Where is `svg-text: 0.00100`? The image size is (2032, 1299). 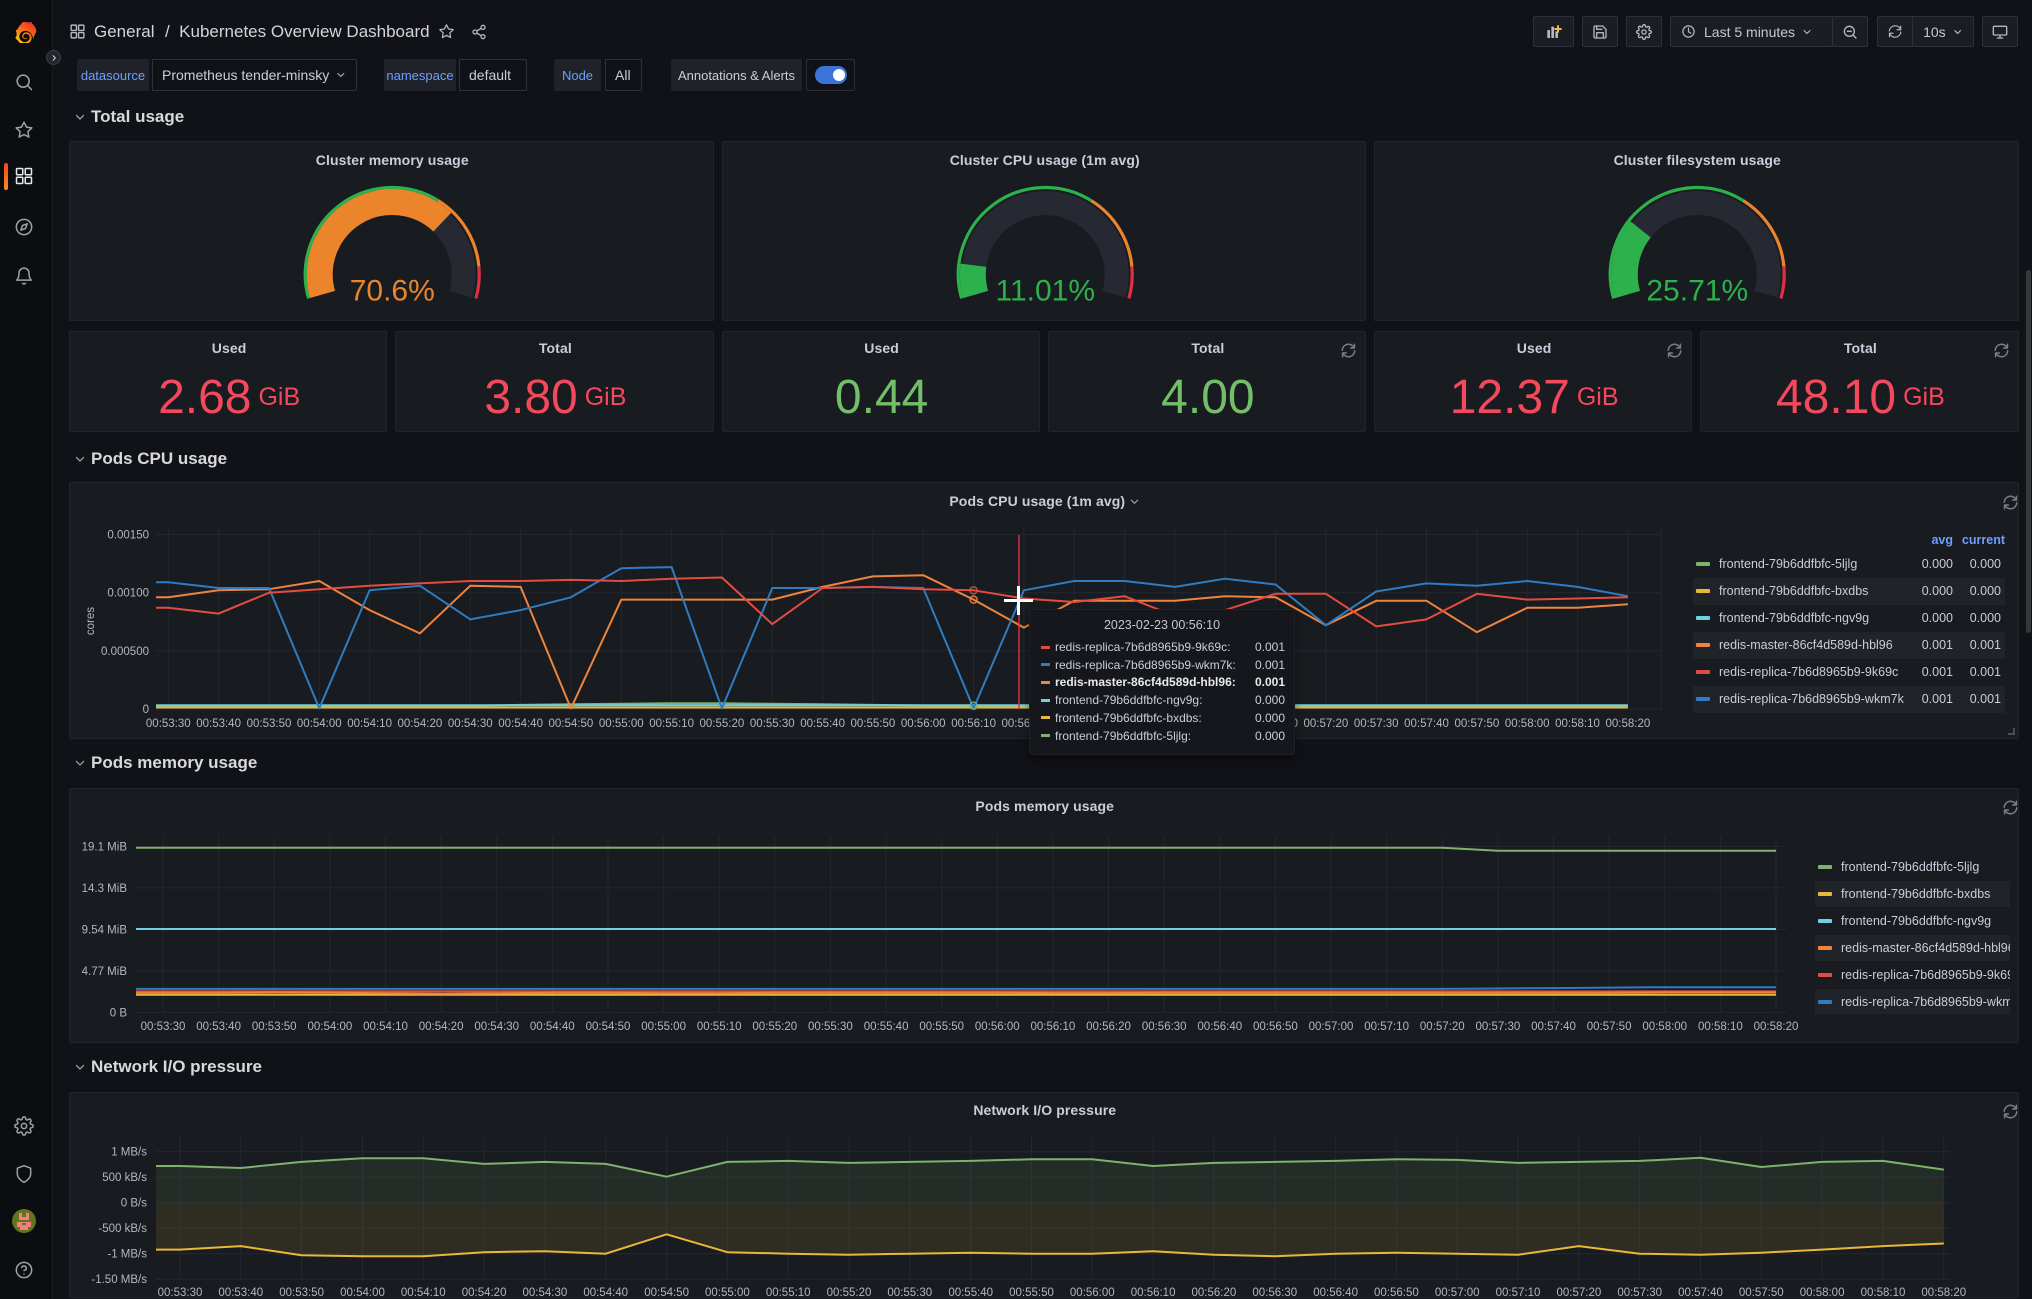
svg-text: 0.00100 is located at coordinates (128, 594).